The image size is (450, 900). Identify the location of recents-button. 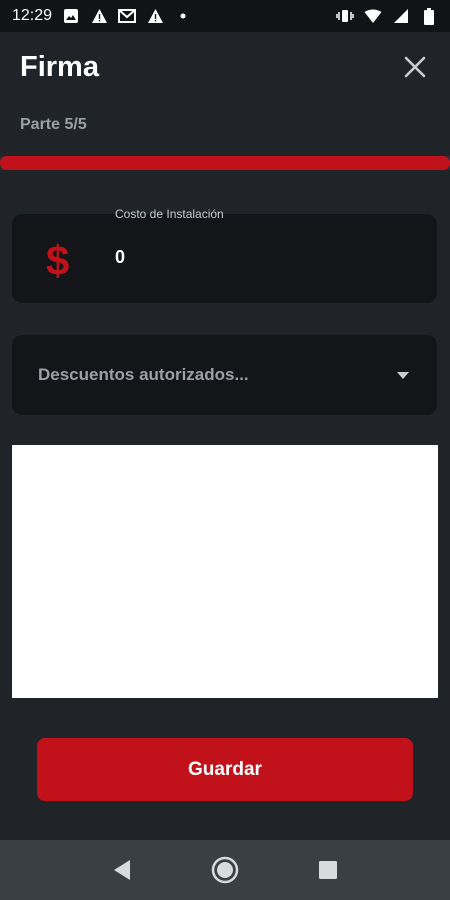
(328, 870).